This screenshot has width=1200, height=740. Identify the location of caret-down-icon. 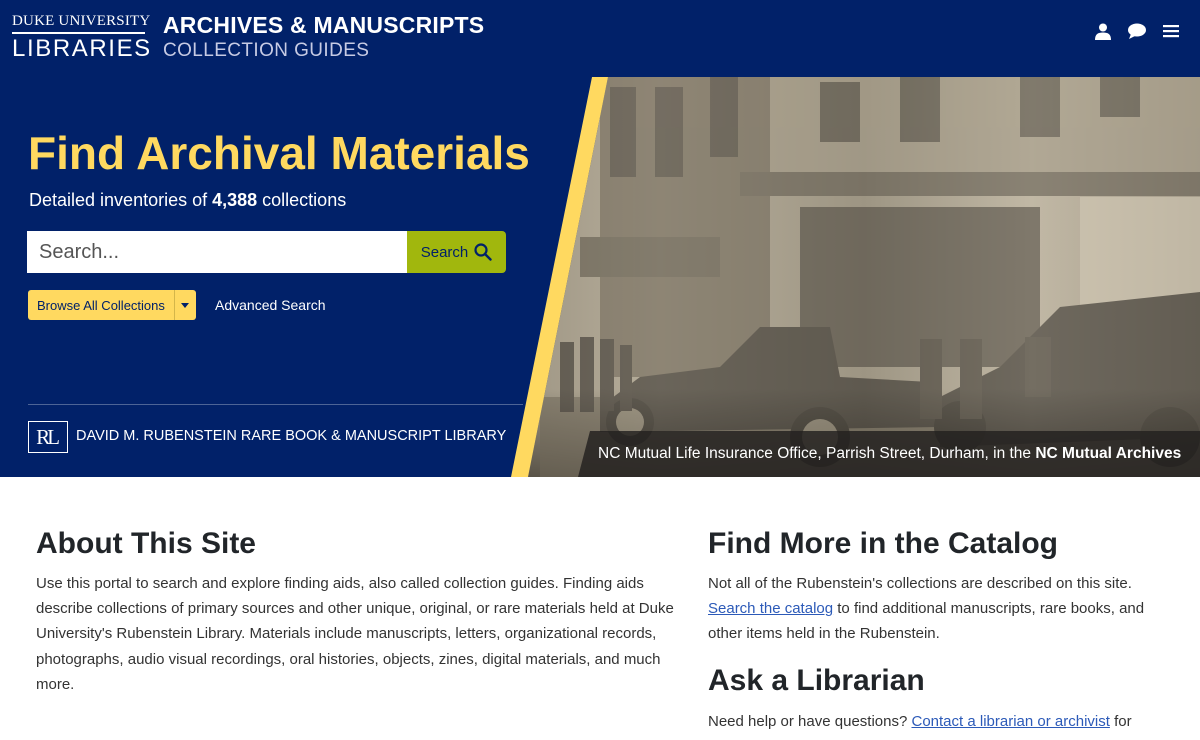
(185, 305).